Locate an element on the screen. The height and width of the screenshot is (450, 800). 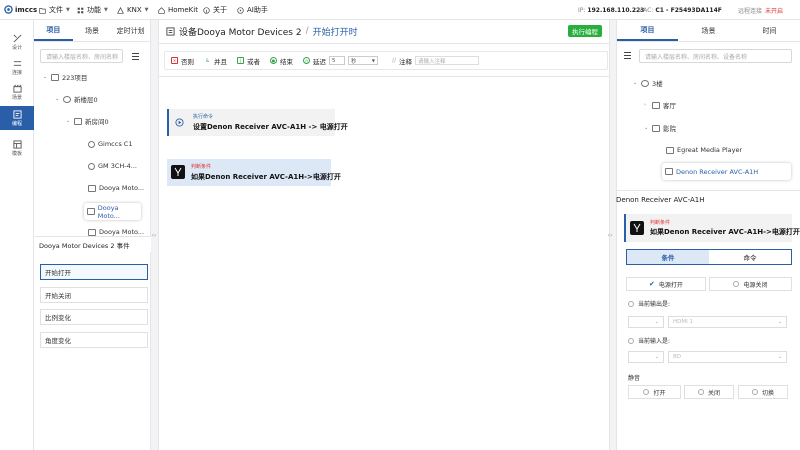
toolbar-or: | 或者 is located at coordinates (248, 61).